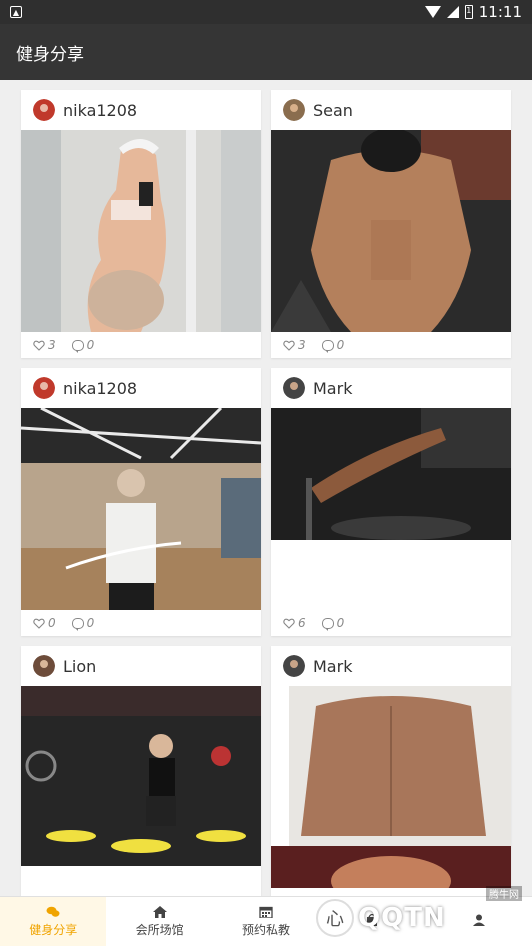 This screenshot has height=946, width=532. I want to click on tab-label: 会所场馆, so click(159, 929).